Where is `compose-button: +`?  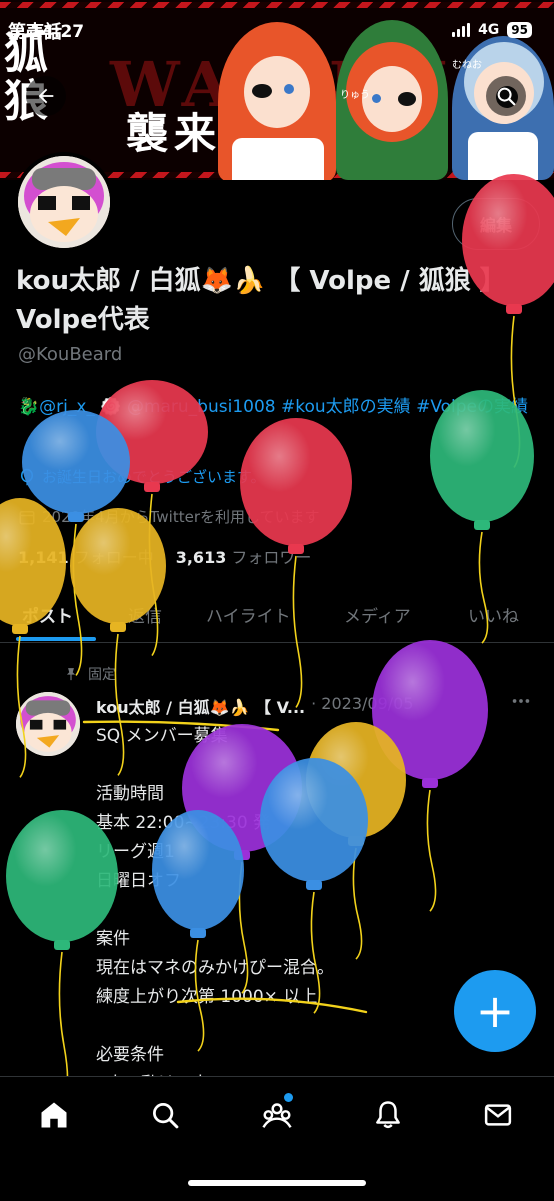 compose-button: + is located at coordinates (495, 1011).